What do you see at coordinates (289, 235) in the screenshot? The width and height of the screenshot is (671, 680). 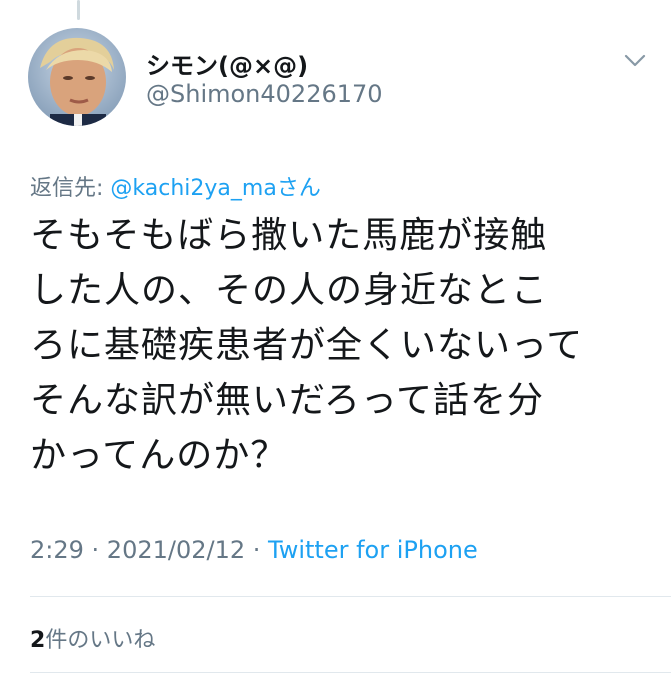 I see `tweet-text-line: そもそもばら撒いた馬鹿が接触` at bounding box center [289, 235].